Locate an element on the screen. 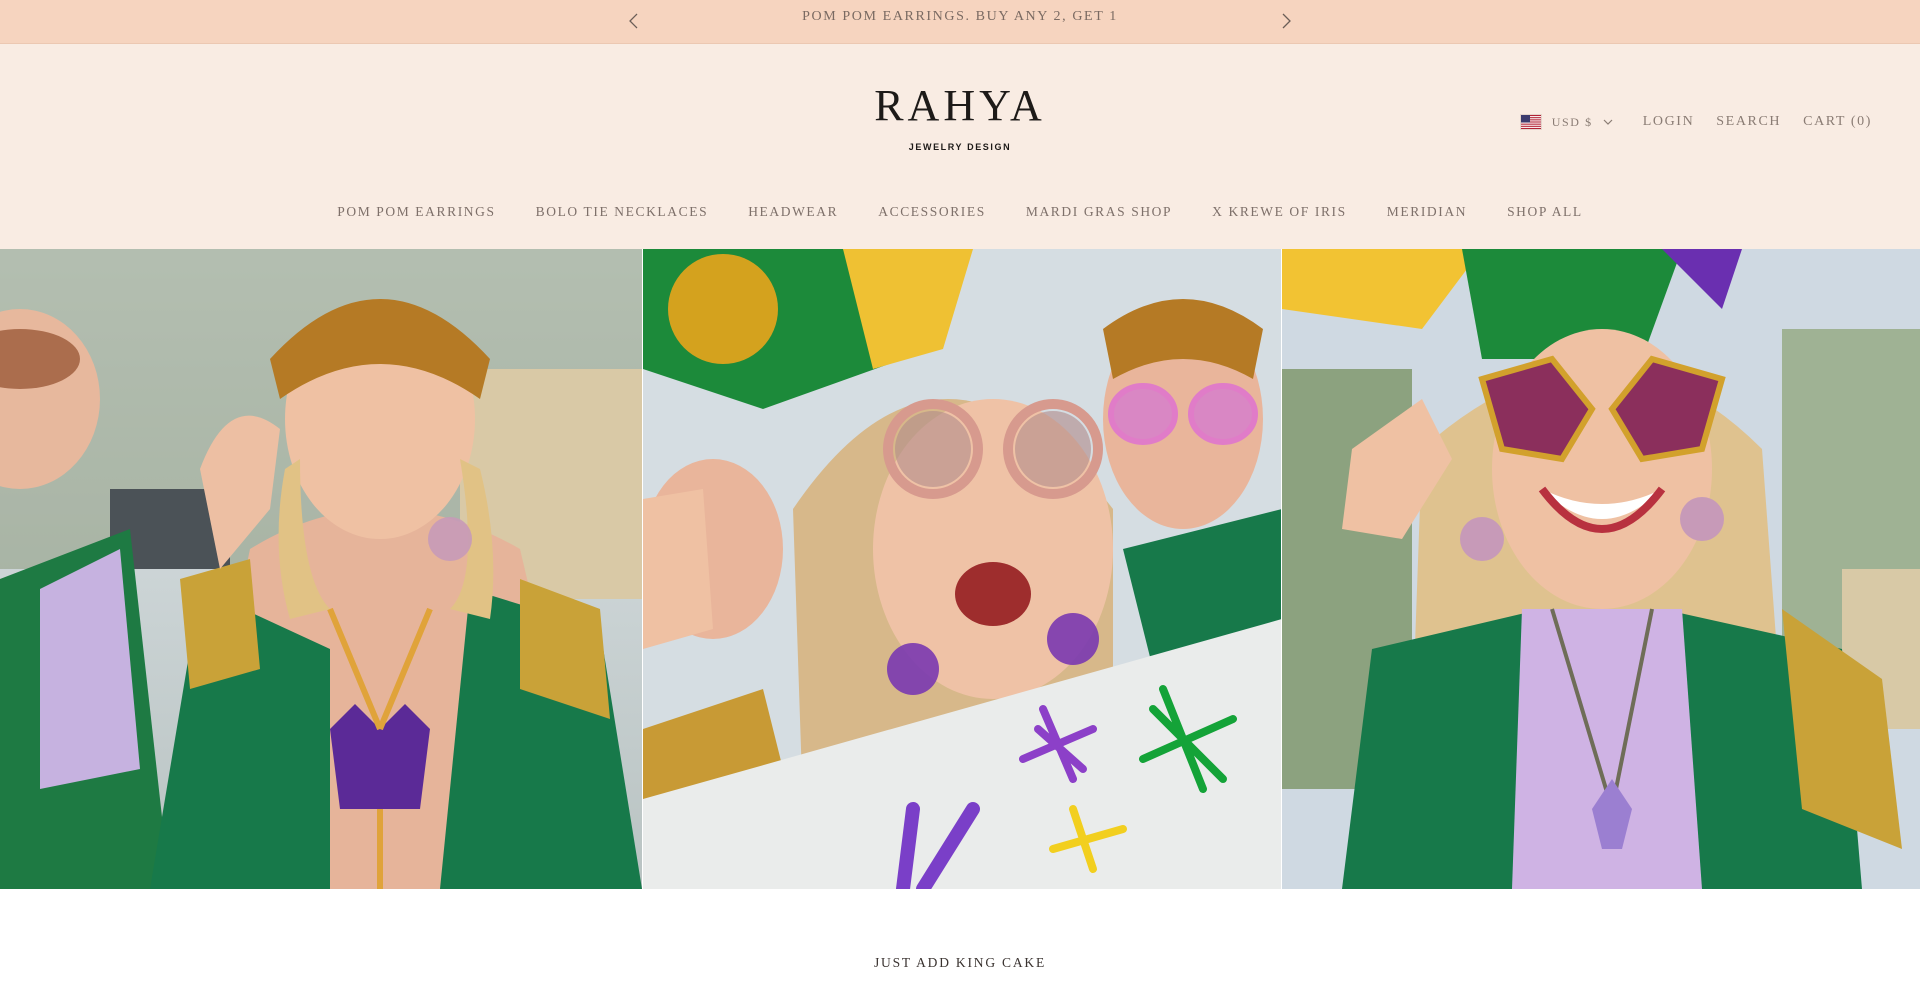  nav-item-bolo-tie-necklaces: BOLO TIE NECKLACES is located at coordinates (622, 212).